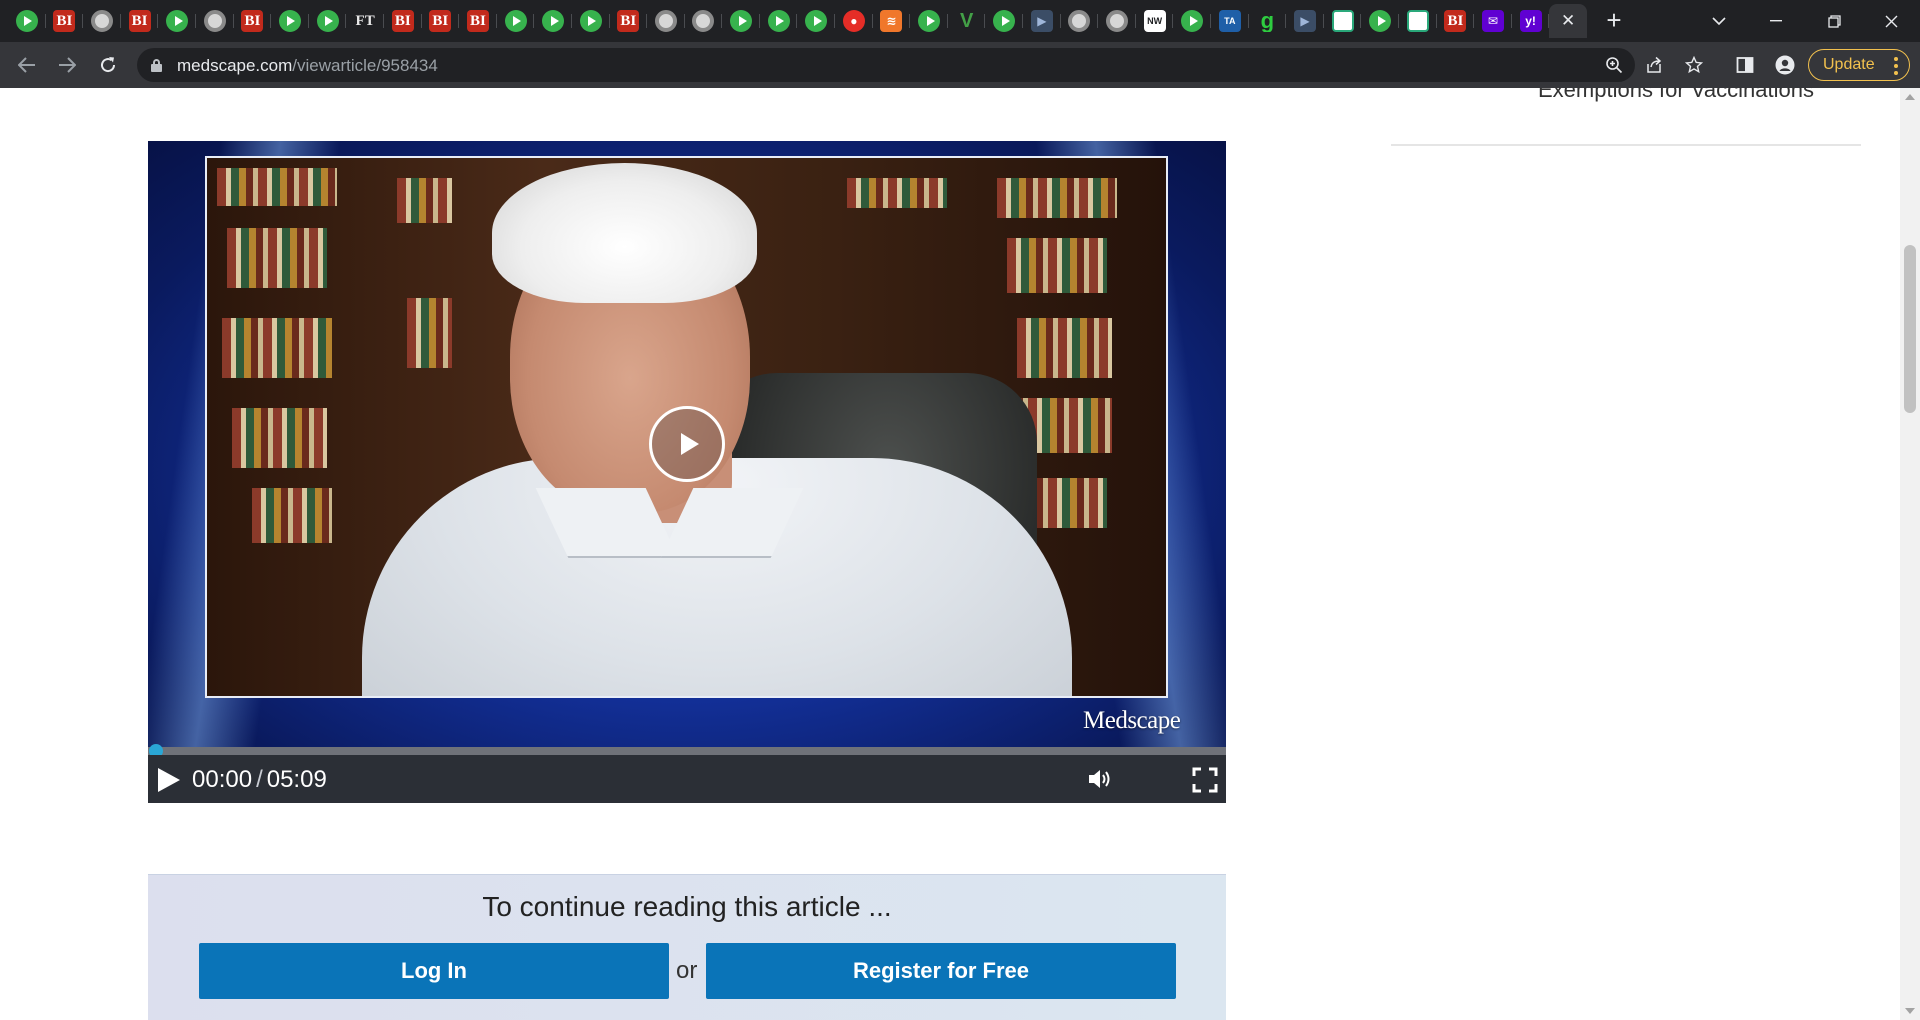 The image size is (1920, 1020). Describe the element at coordinates (1694, 65) in the screenshot. I see `bookmark-button` at that location.